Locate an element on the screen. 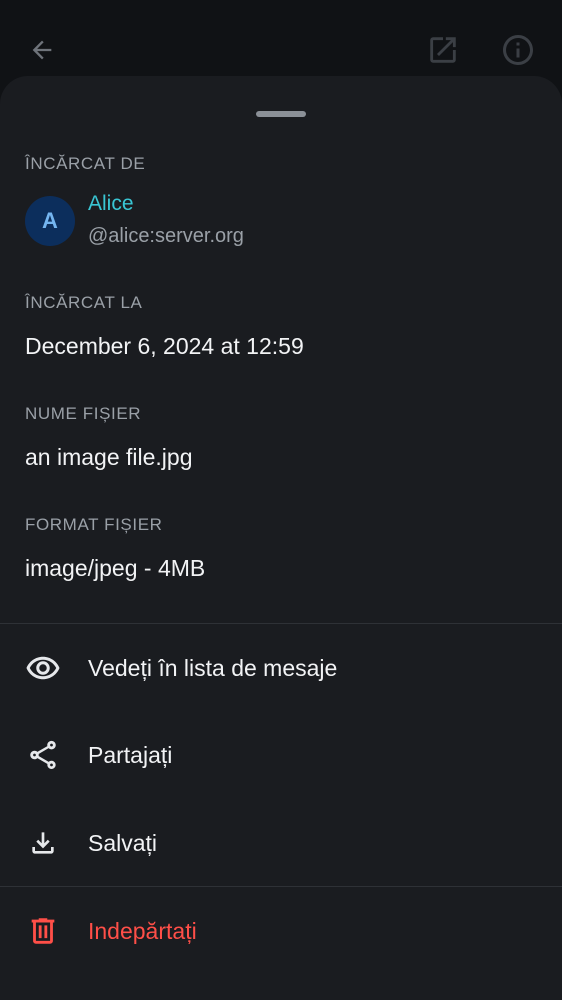  avatar: A is located at coordinates (50, 221).